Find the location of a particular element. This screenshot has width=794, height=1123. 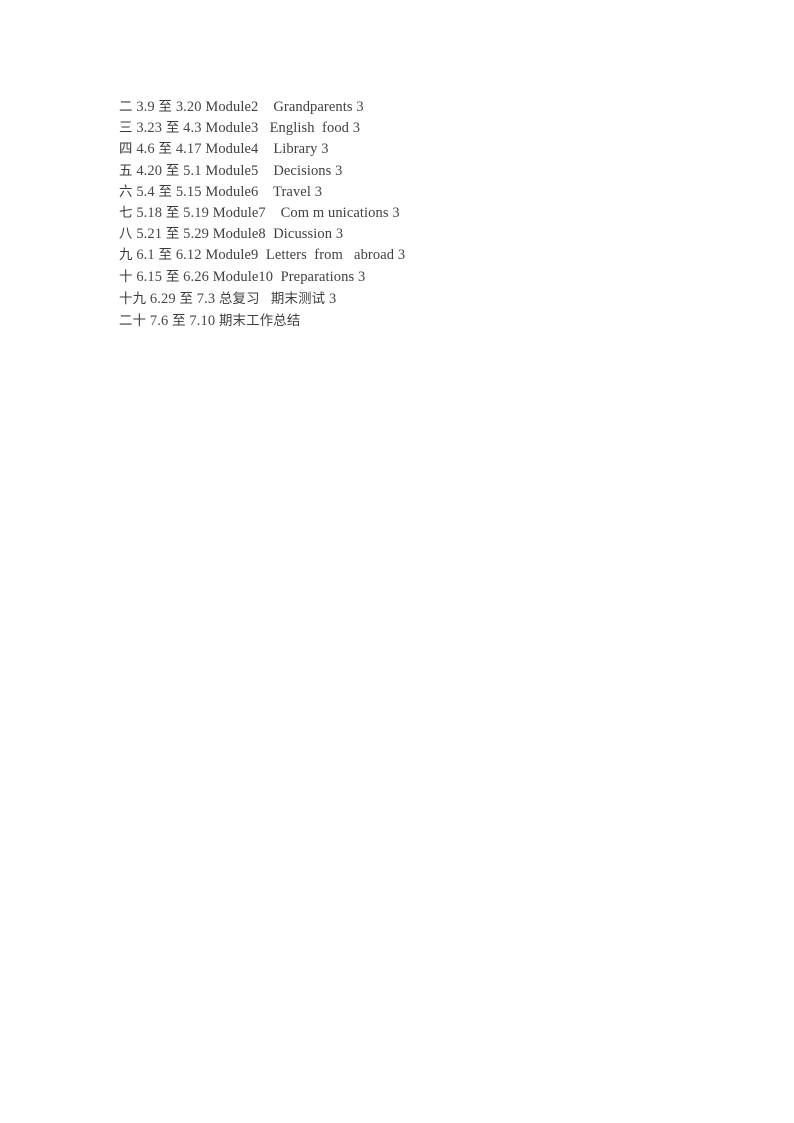

date_end: 7.10 is located at coordinates (202, 321).